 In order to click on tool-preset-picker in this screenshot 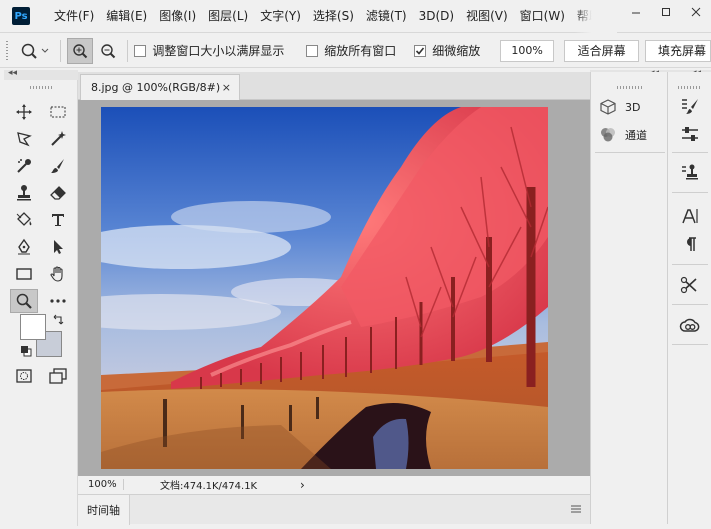, I will do `click(35, 51)`.